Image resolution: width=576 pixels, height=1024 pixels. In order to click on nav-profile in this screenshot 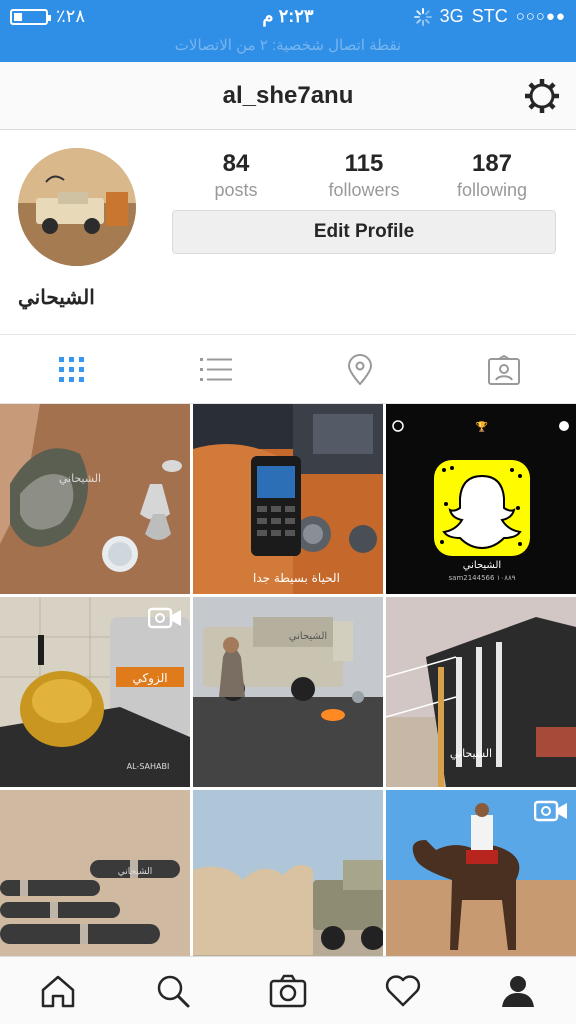, I will do `click(518, 990)`.